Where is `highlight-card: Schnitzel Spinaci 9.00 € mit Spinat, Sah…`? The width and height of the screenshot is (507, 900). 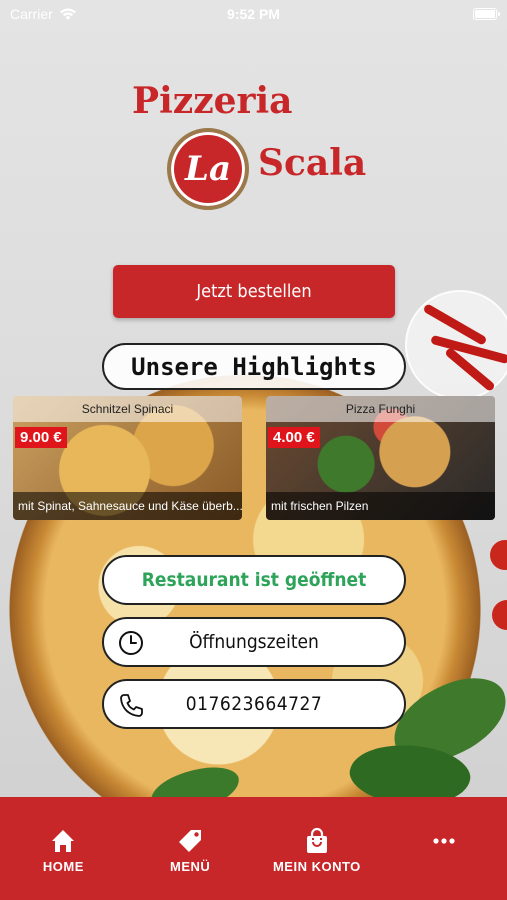
highlight-card: Schnitzel Spinaci 9.00 € mit Spinat, Sah… is located at coordinates (127, 458).